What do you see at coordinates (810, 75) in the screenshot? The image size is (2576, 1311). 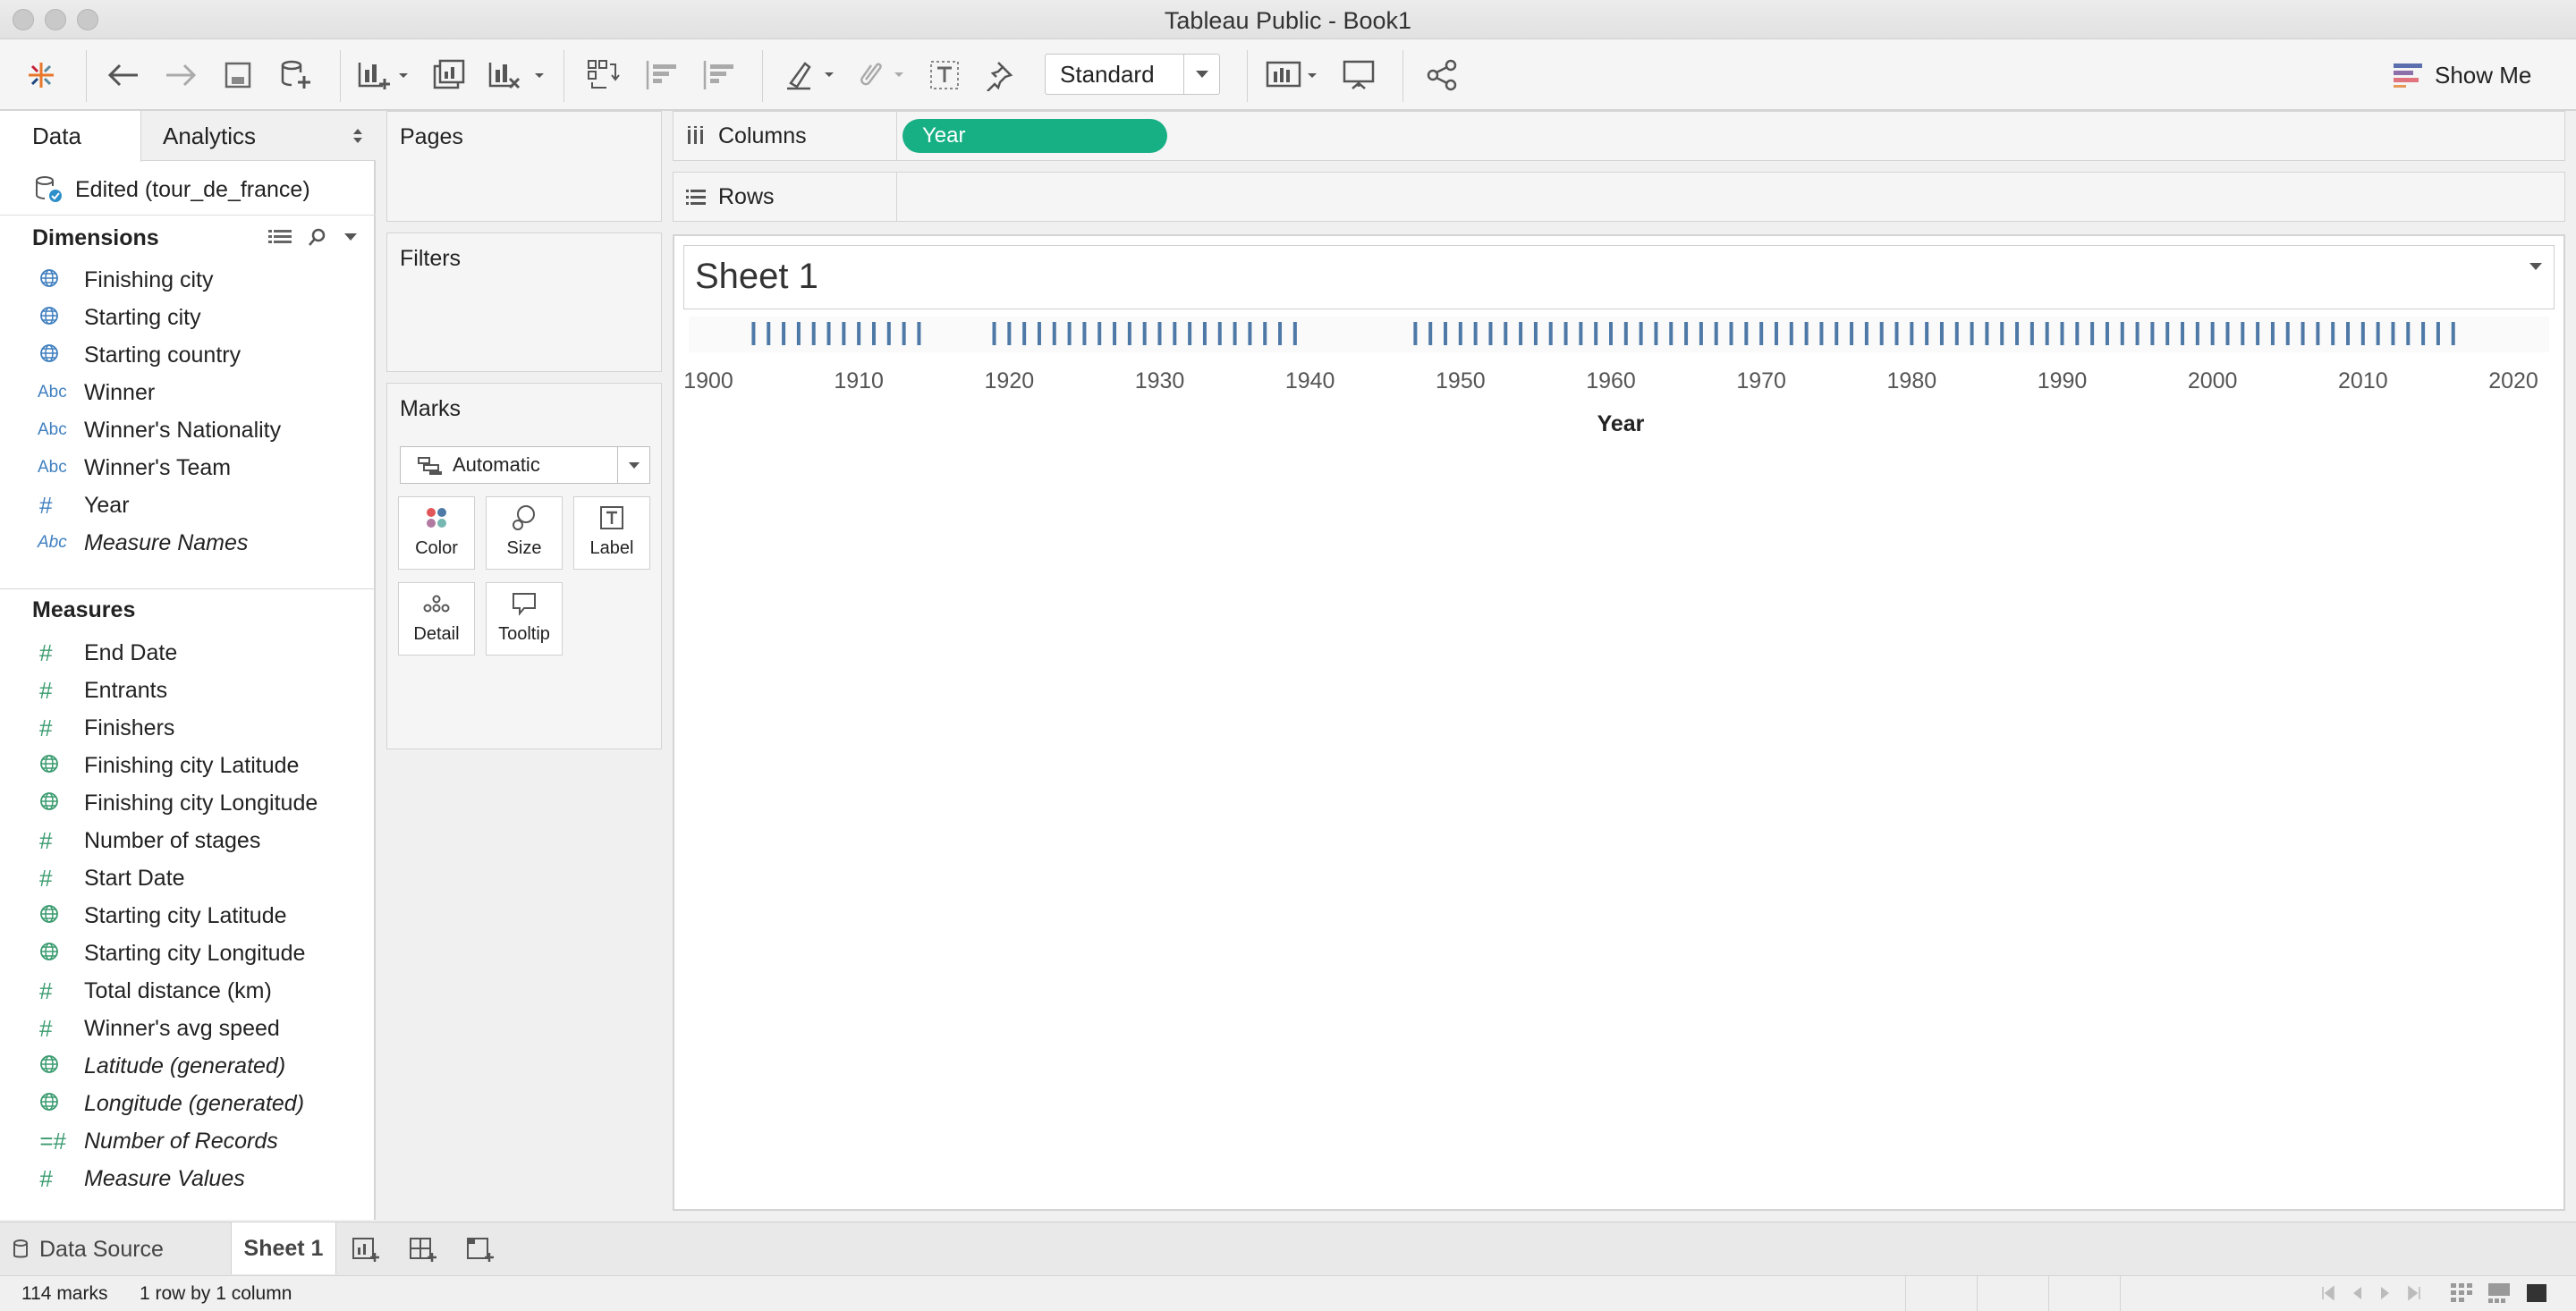 I see `highlight-icon` at bounding box center [810, 75].